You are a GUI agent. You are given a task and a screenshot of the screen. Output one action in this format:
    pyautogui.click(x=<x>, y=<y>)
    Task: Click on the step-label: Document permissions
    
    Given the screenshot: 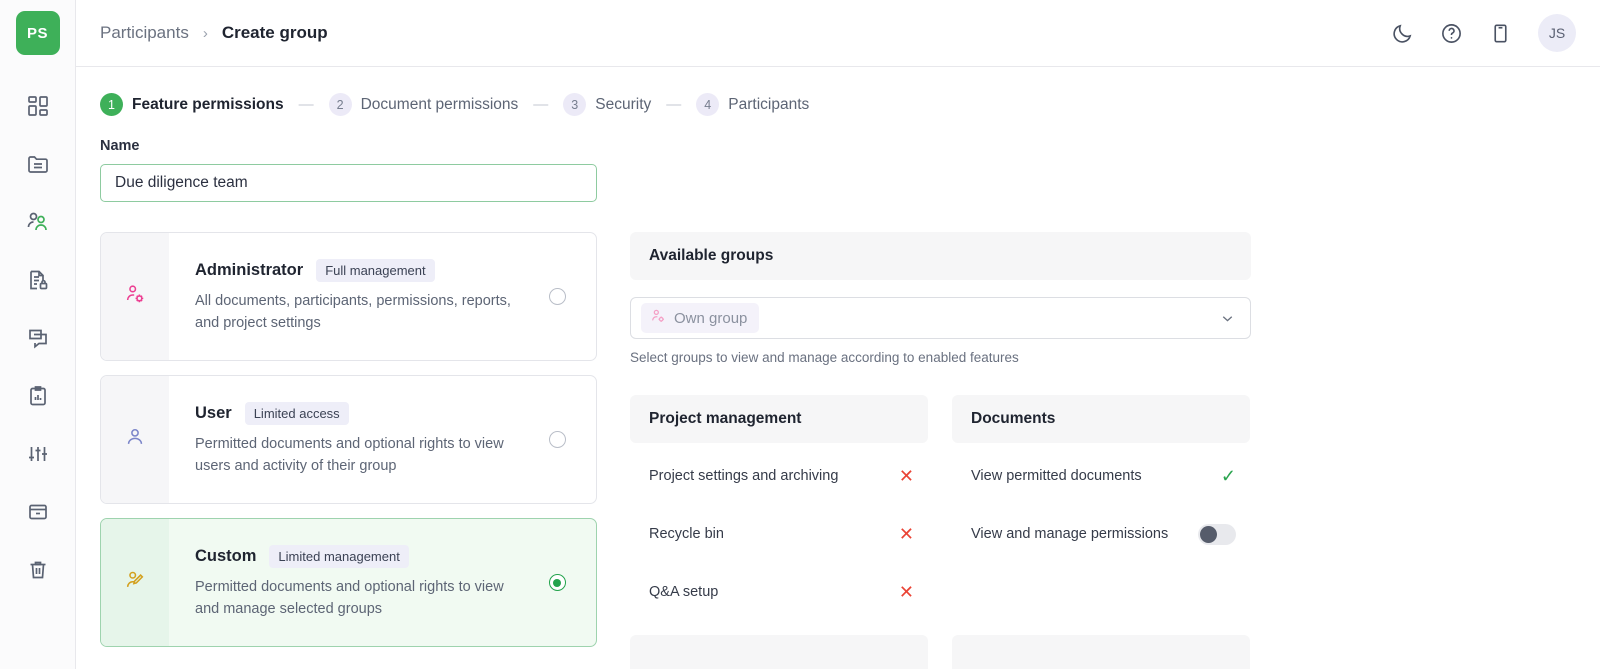 What is the action you would take?
    pyautogui.click(x=439, y=104)
    